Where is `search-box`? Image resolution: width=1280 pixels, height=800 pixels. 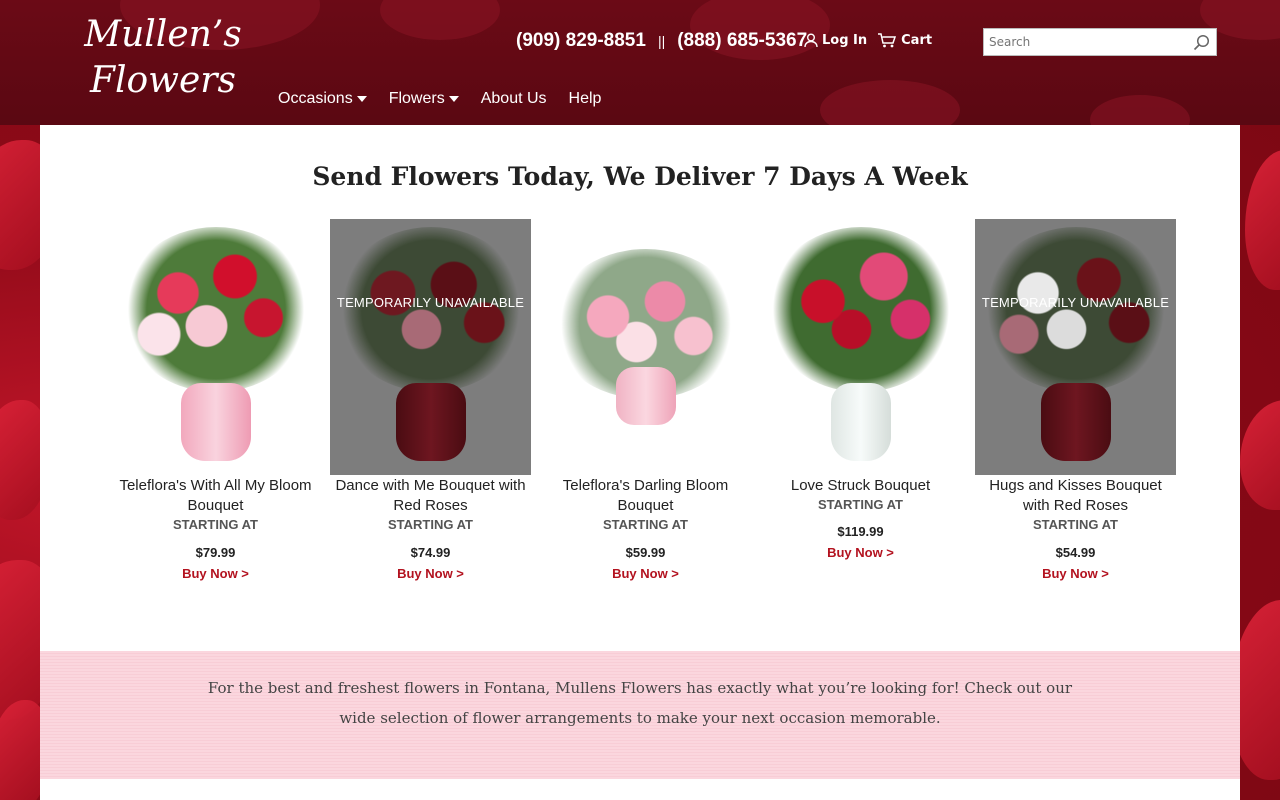 search-box is located at coordinates (1100, 42).